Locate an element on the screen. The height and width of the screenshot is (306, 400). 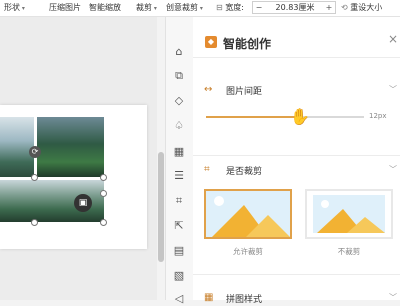
layout-style-section-title: 拼图样式 is located at coordinates (244, 300).